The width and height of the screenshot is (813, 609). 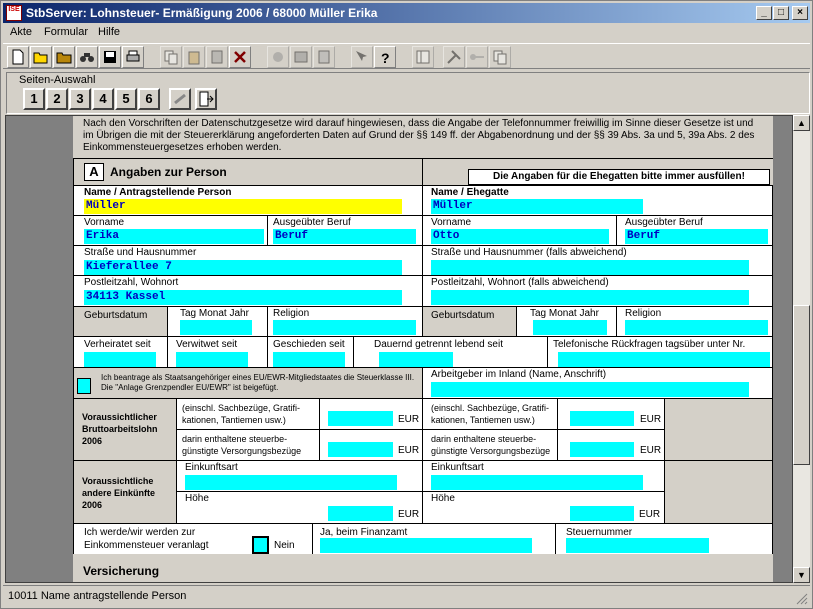 What do you see at coordinates (80, 99) in the screenshot?
I see `page-3-button: 3` at bounding box center [80, 99].